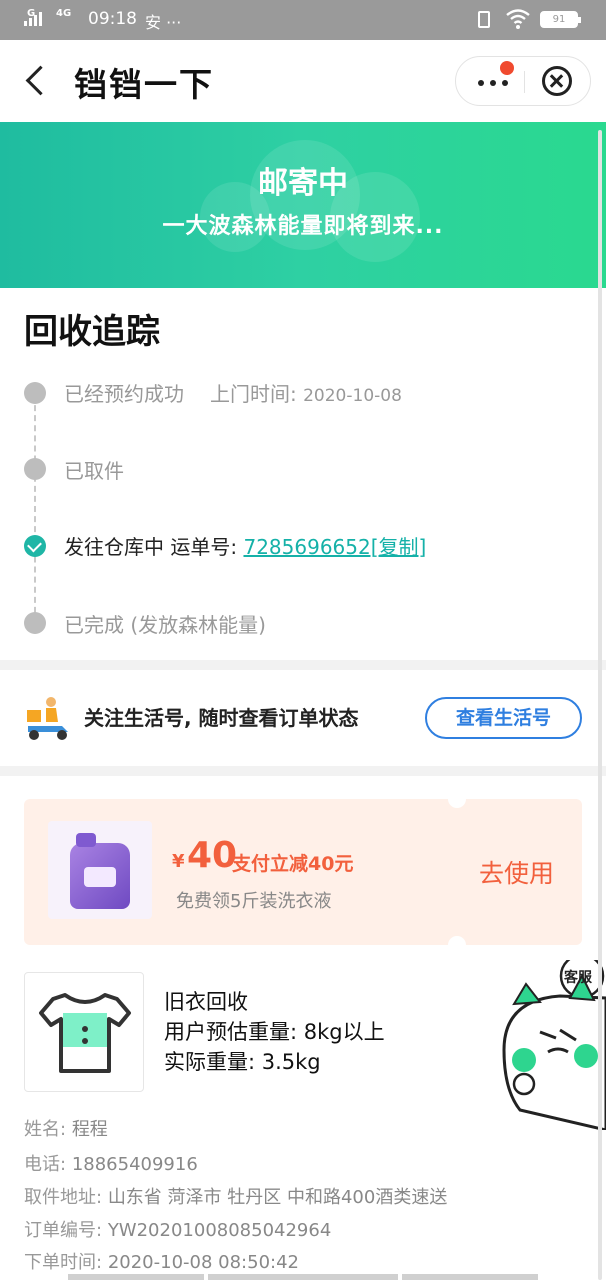  I want to click on step-label: 发往仓库中 运单号:, so click(151, 547).